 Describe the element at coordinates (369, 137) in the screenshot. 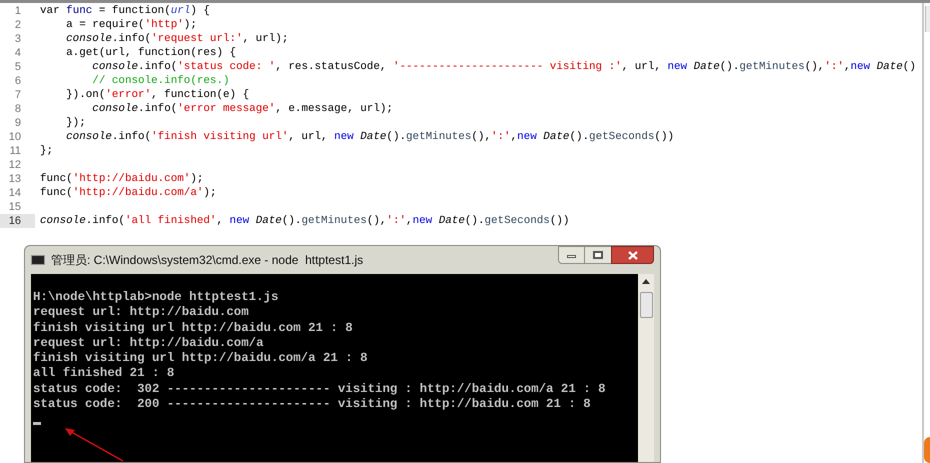

I see `code-line: console.info('finish visiting url', url, new Date().getMinutes(),':',new Date().getSeconds())` at that location.